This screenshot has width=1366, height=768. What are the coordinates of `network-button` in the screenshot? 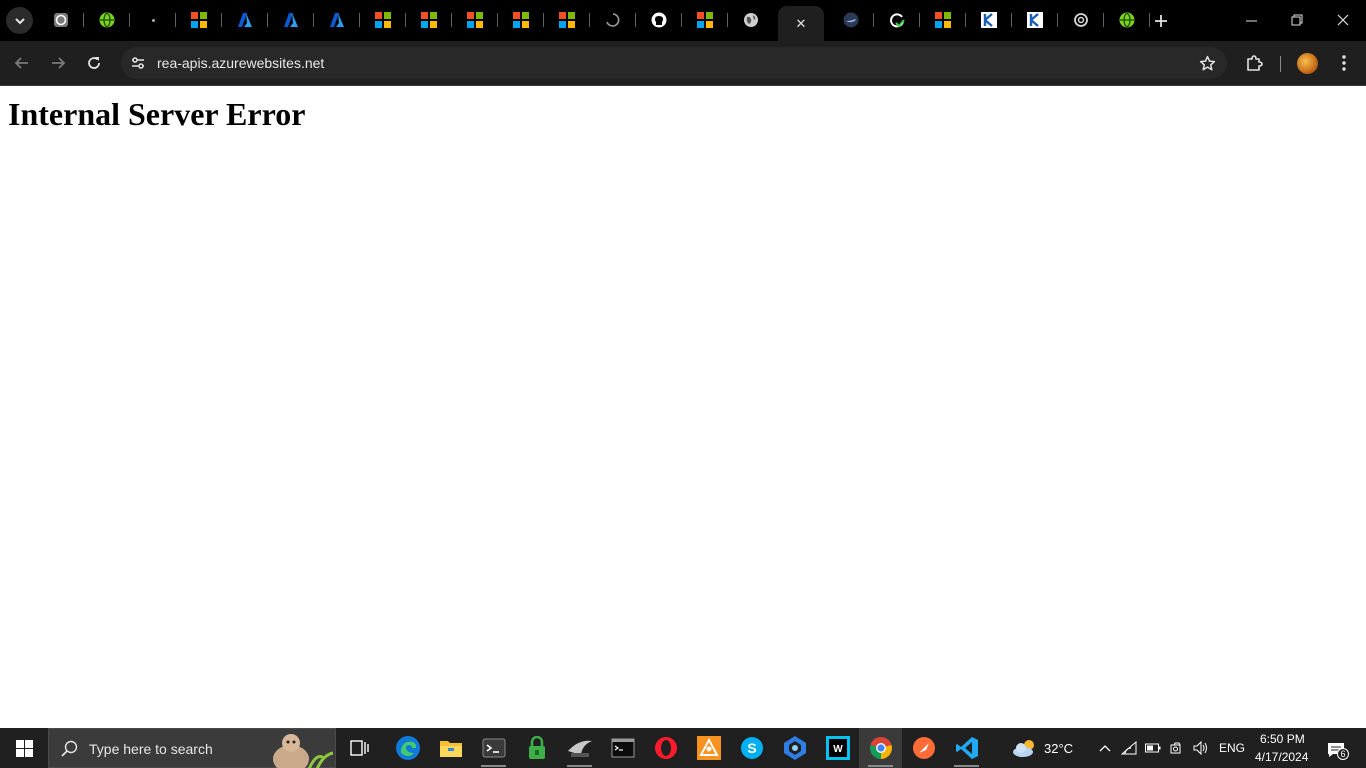 It's located at (1129, 748).